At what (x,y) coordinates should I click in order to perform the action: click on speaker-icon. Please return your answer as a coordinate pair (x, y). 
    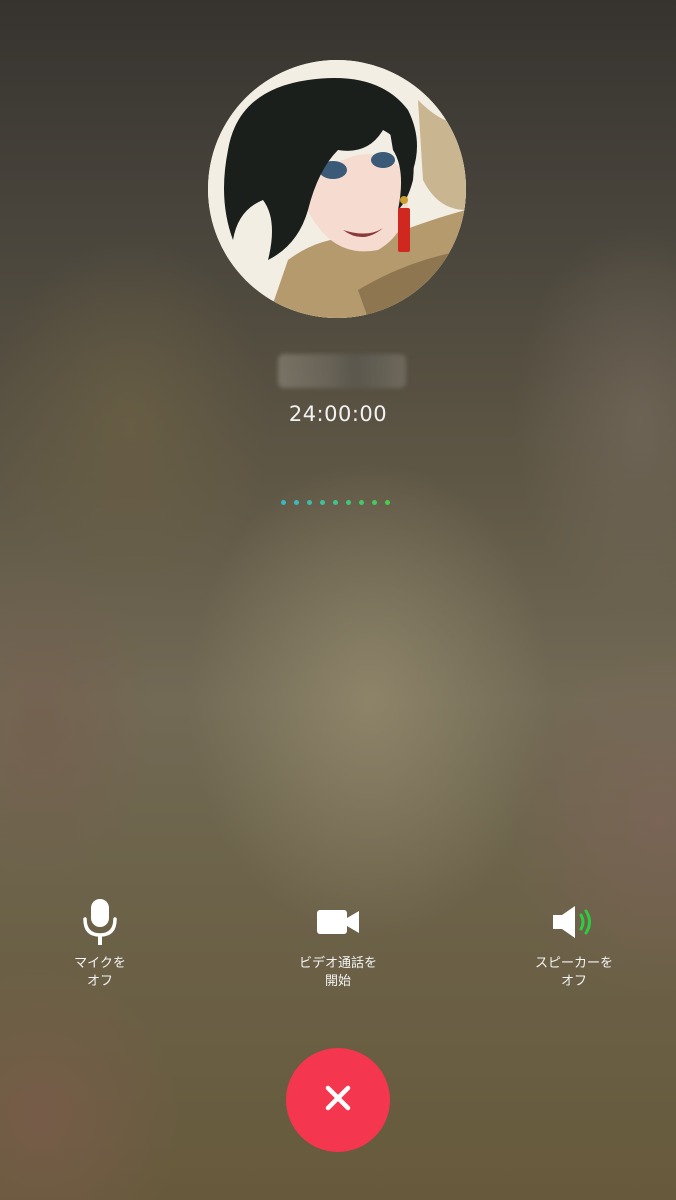
    Looking at the image, I should click on (574, 922).